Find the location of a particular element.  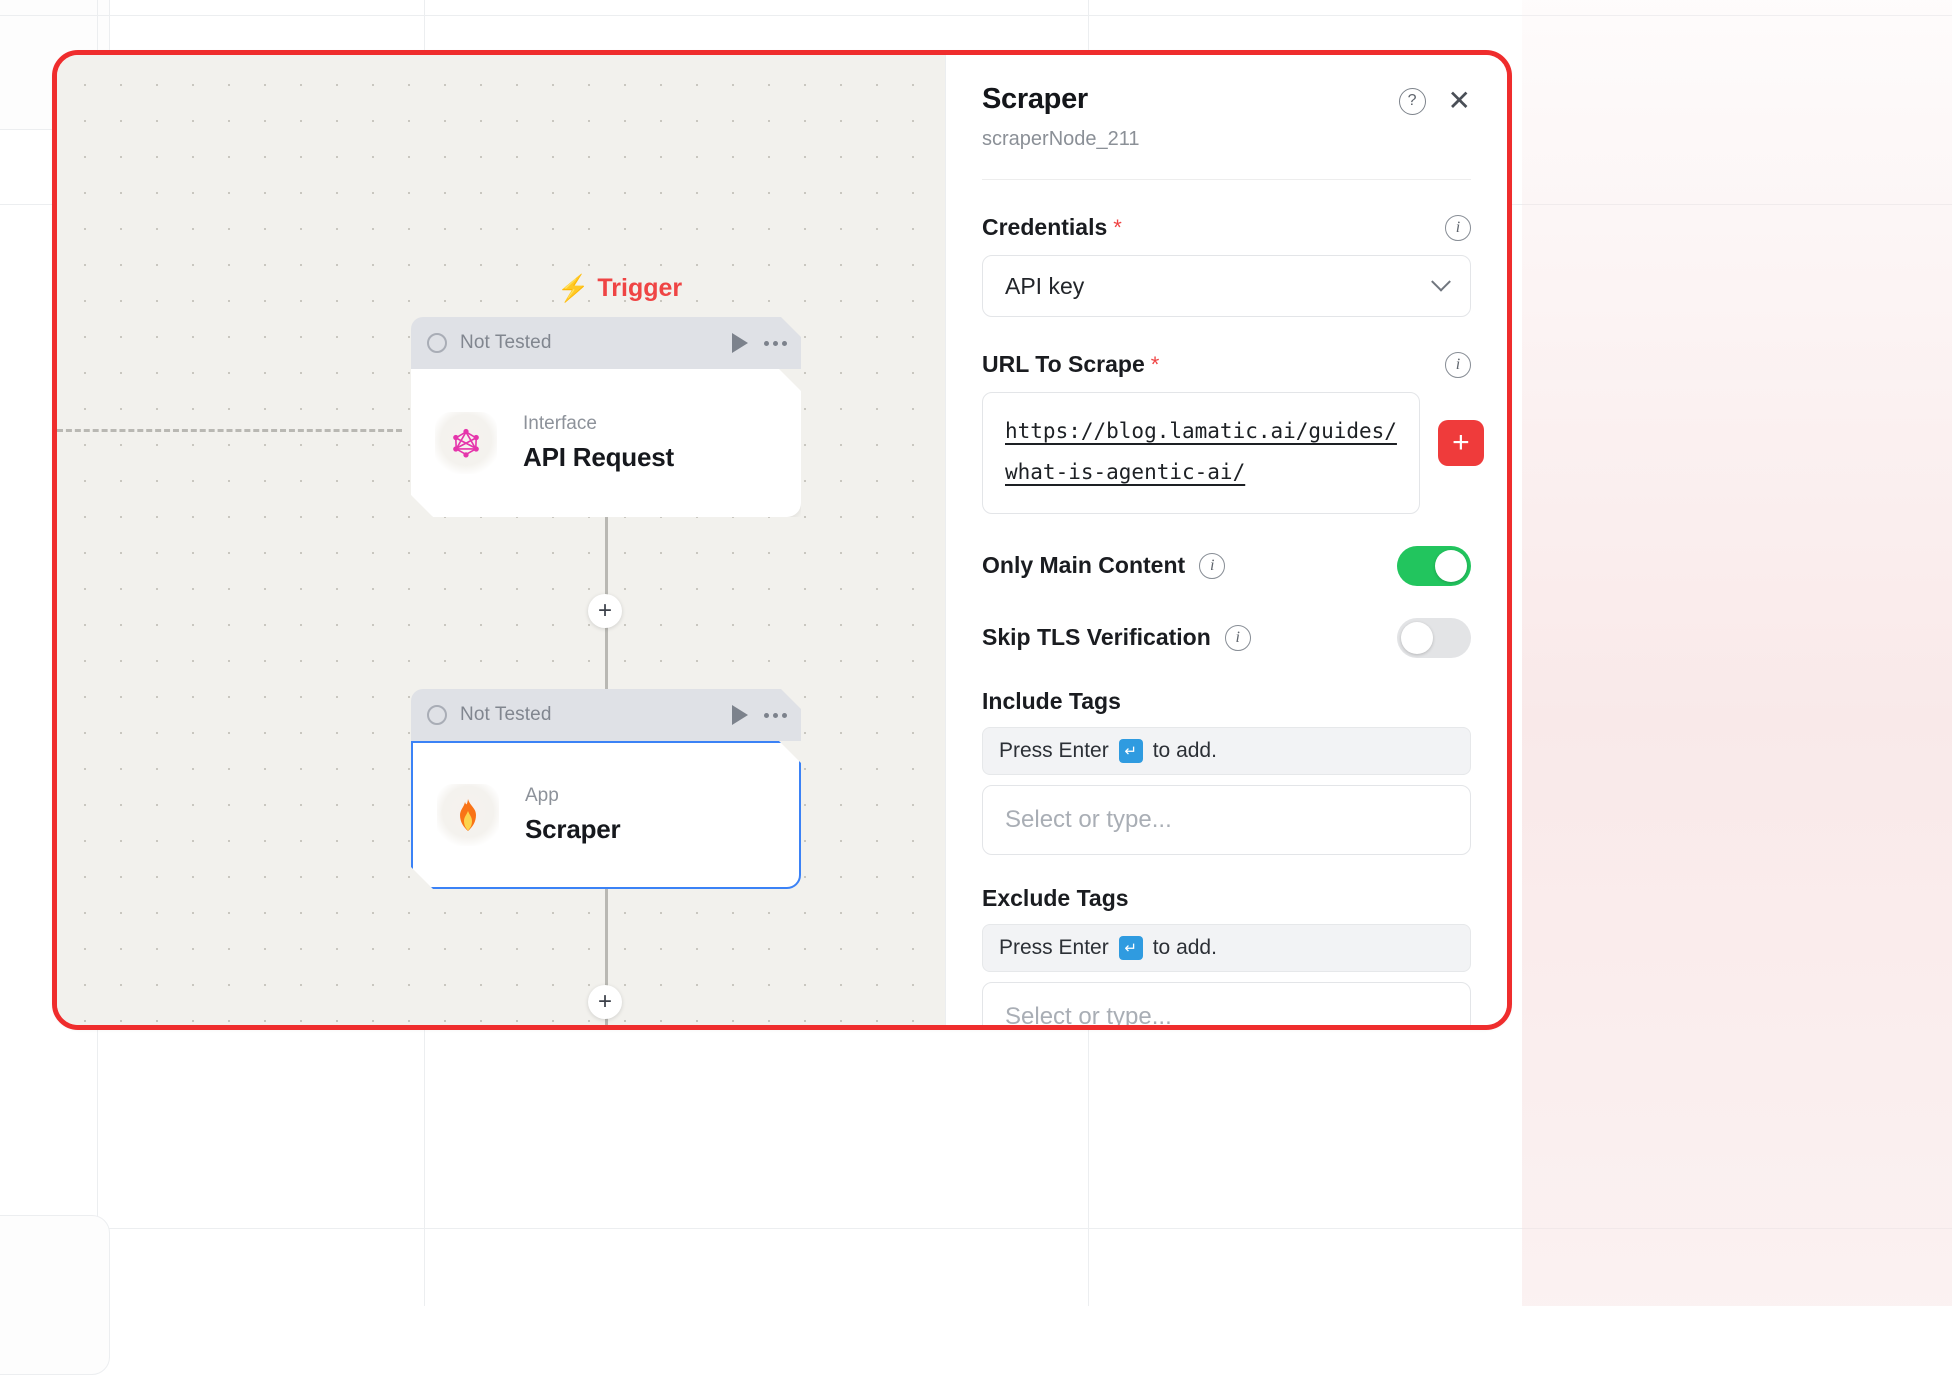

bg-card-bottom-left is located at coordinates (55, 1295).